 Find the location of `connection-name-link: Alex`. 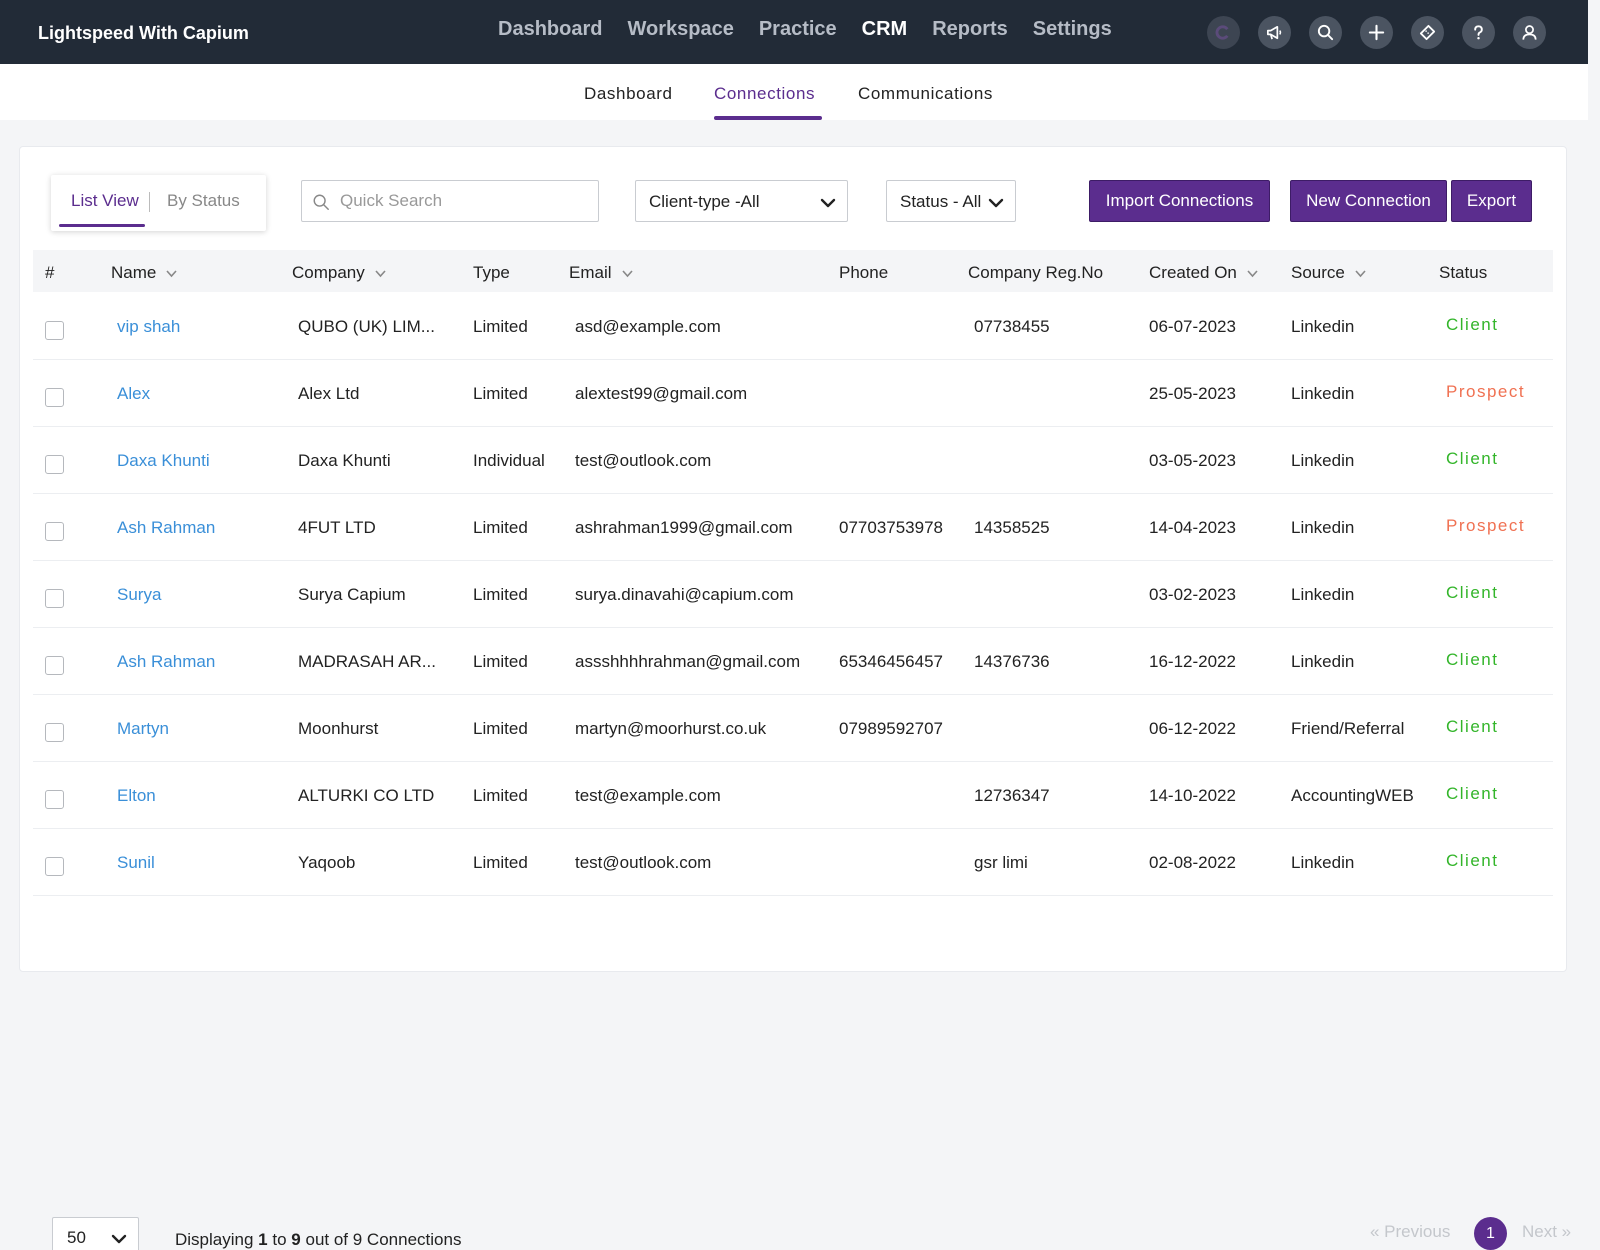

connection-name-link: Alex is located at coordinates (133, 394).